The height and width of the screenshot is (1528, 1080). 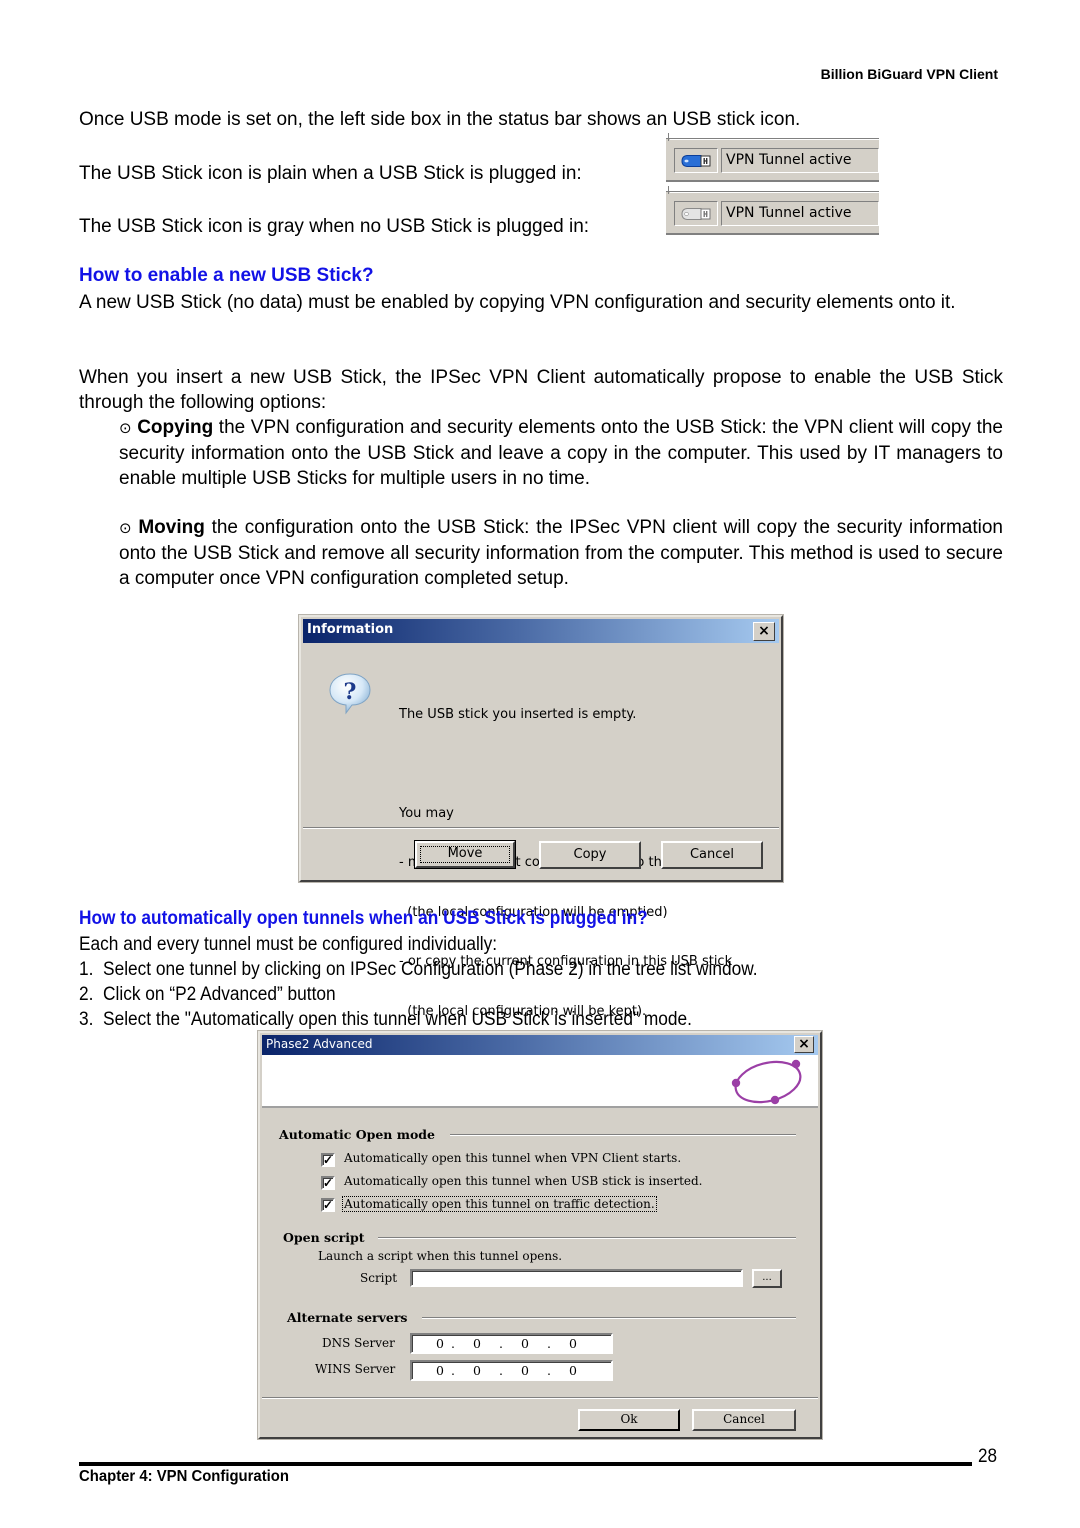 I want to click on page-number: 28, so click(x=988, y=1456).